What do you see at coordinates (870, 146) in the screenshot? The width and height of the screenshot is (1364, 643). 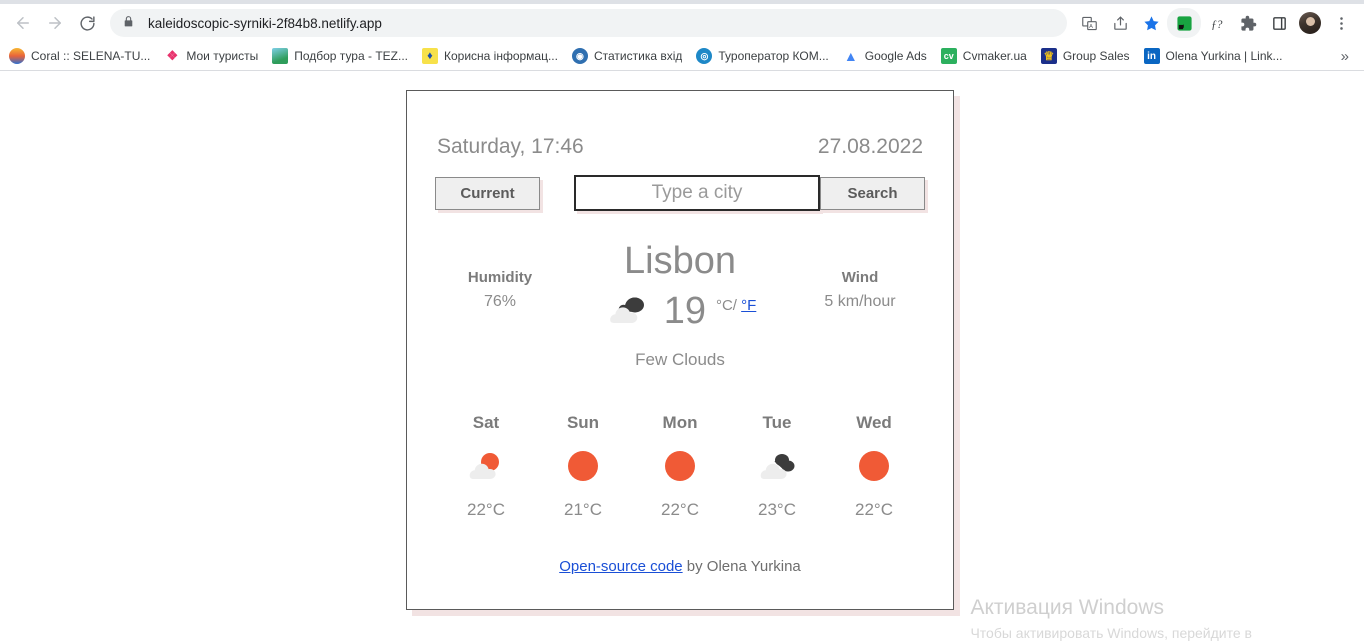 I see `current-date: 27.08.2022` at bounding box center [870, 146].